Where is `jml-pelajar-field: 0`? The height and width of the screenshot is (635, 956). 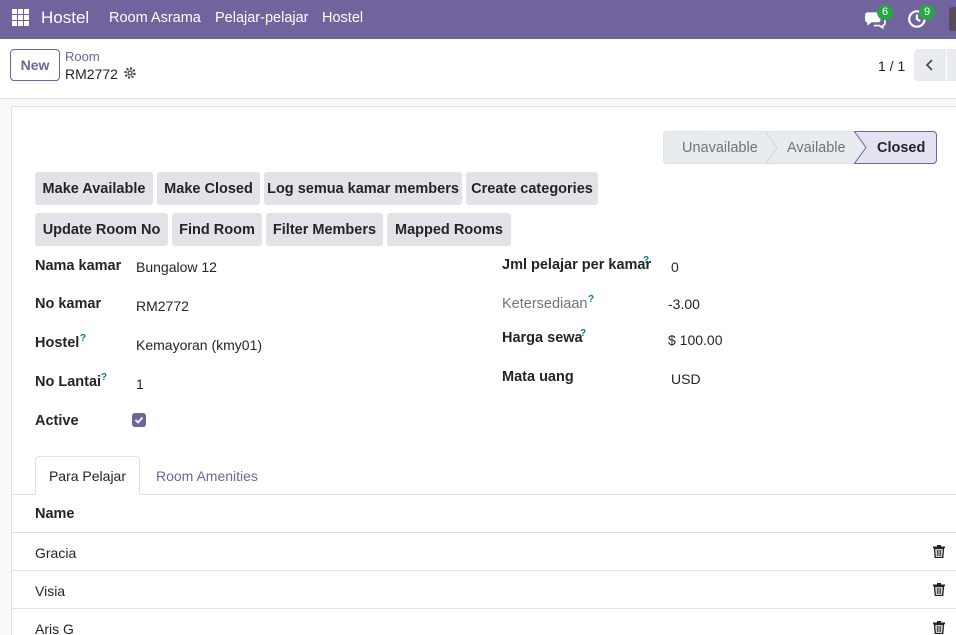
jml-pelajar-field: 0 is located at coordinates (675, 267).